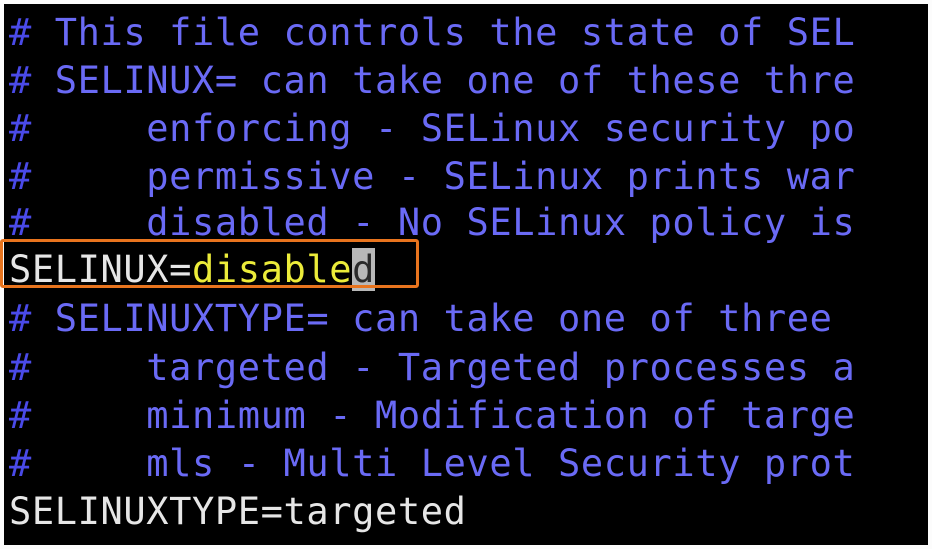 This screenshot has height=549, width=932. What do you see at coordinates (432, 463) in the screenshot?
I see `comment-line: # mls - Multi Level Security prot` at bounding box center [432, 463].